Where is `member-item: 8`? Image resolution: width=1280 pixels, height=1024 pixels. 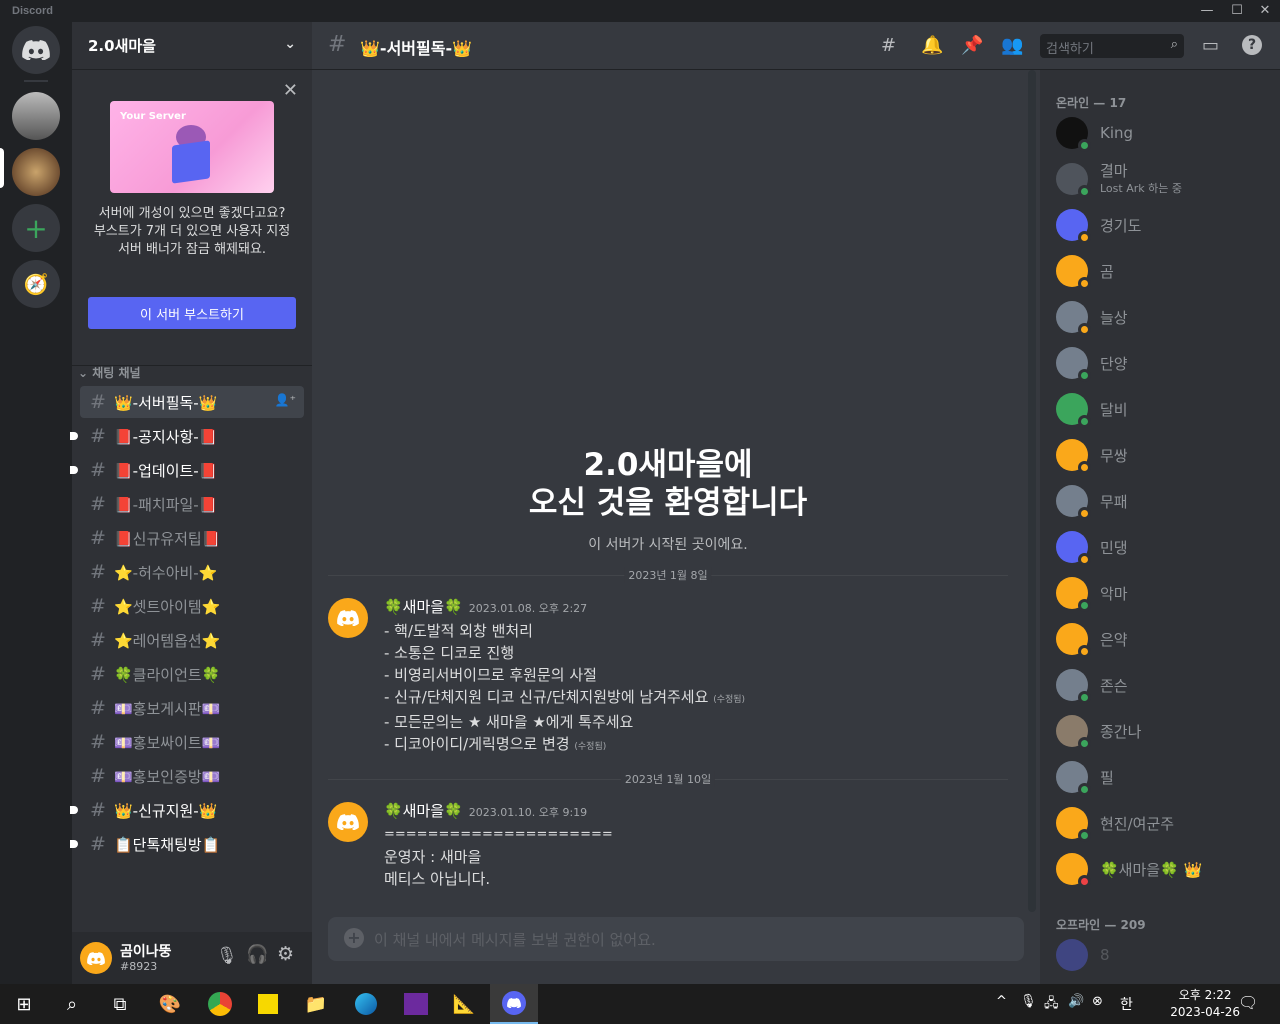 member-item: 8 is located at coordinates (1161, 955).